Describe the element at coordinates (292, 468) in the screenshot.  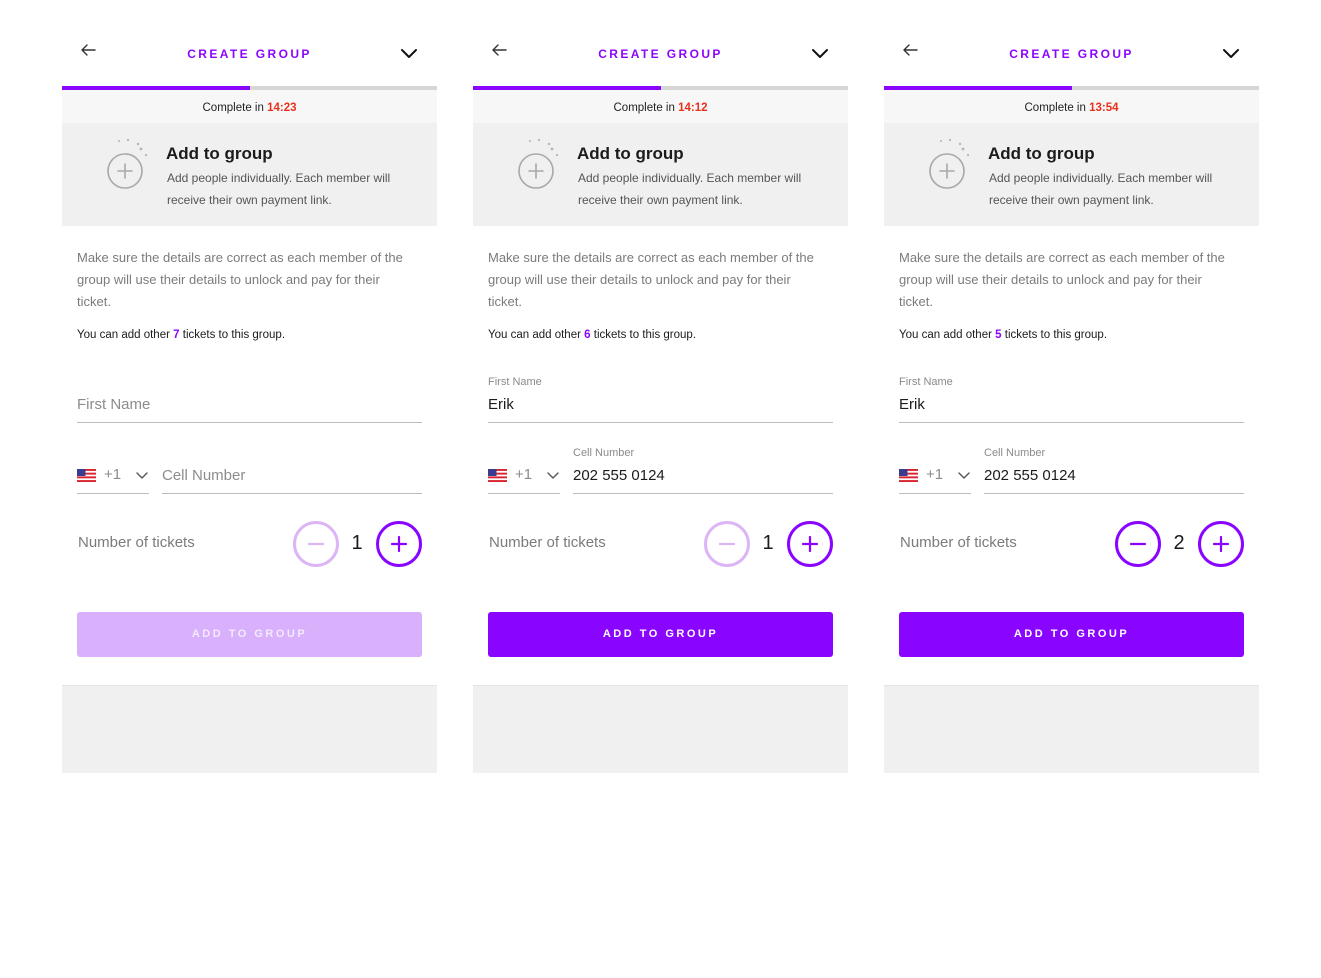
I see `cell-number-field: Cell Number` at that location.